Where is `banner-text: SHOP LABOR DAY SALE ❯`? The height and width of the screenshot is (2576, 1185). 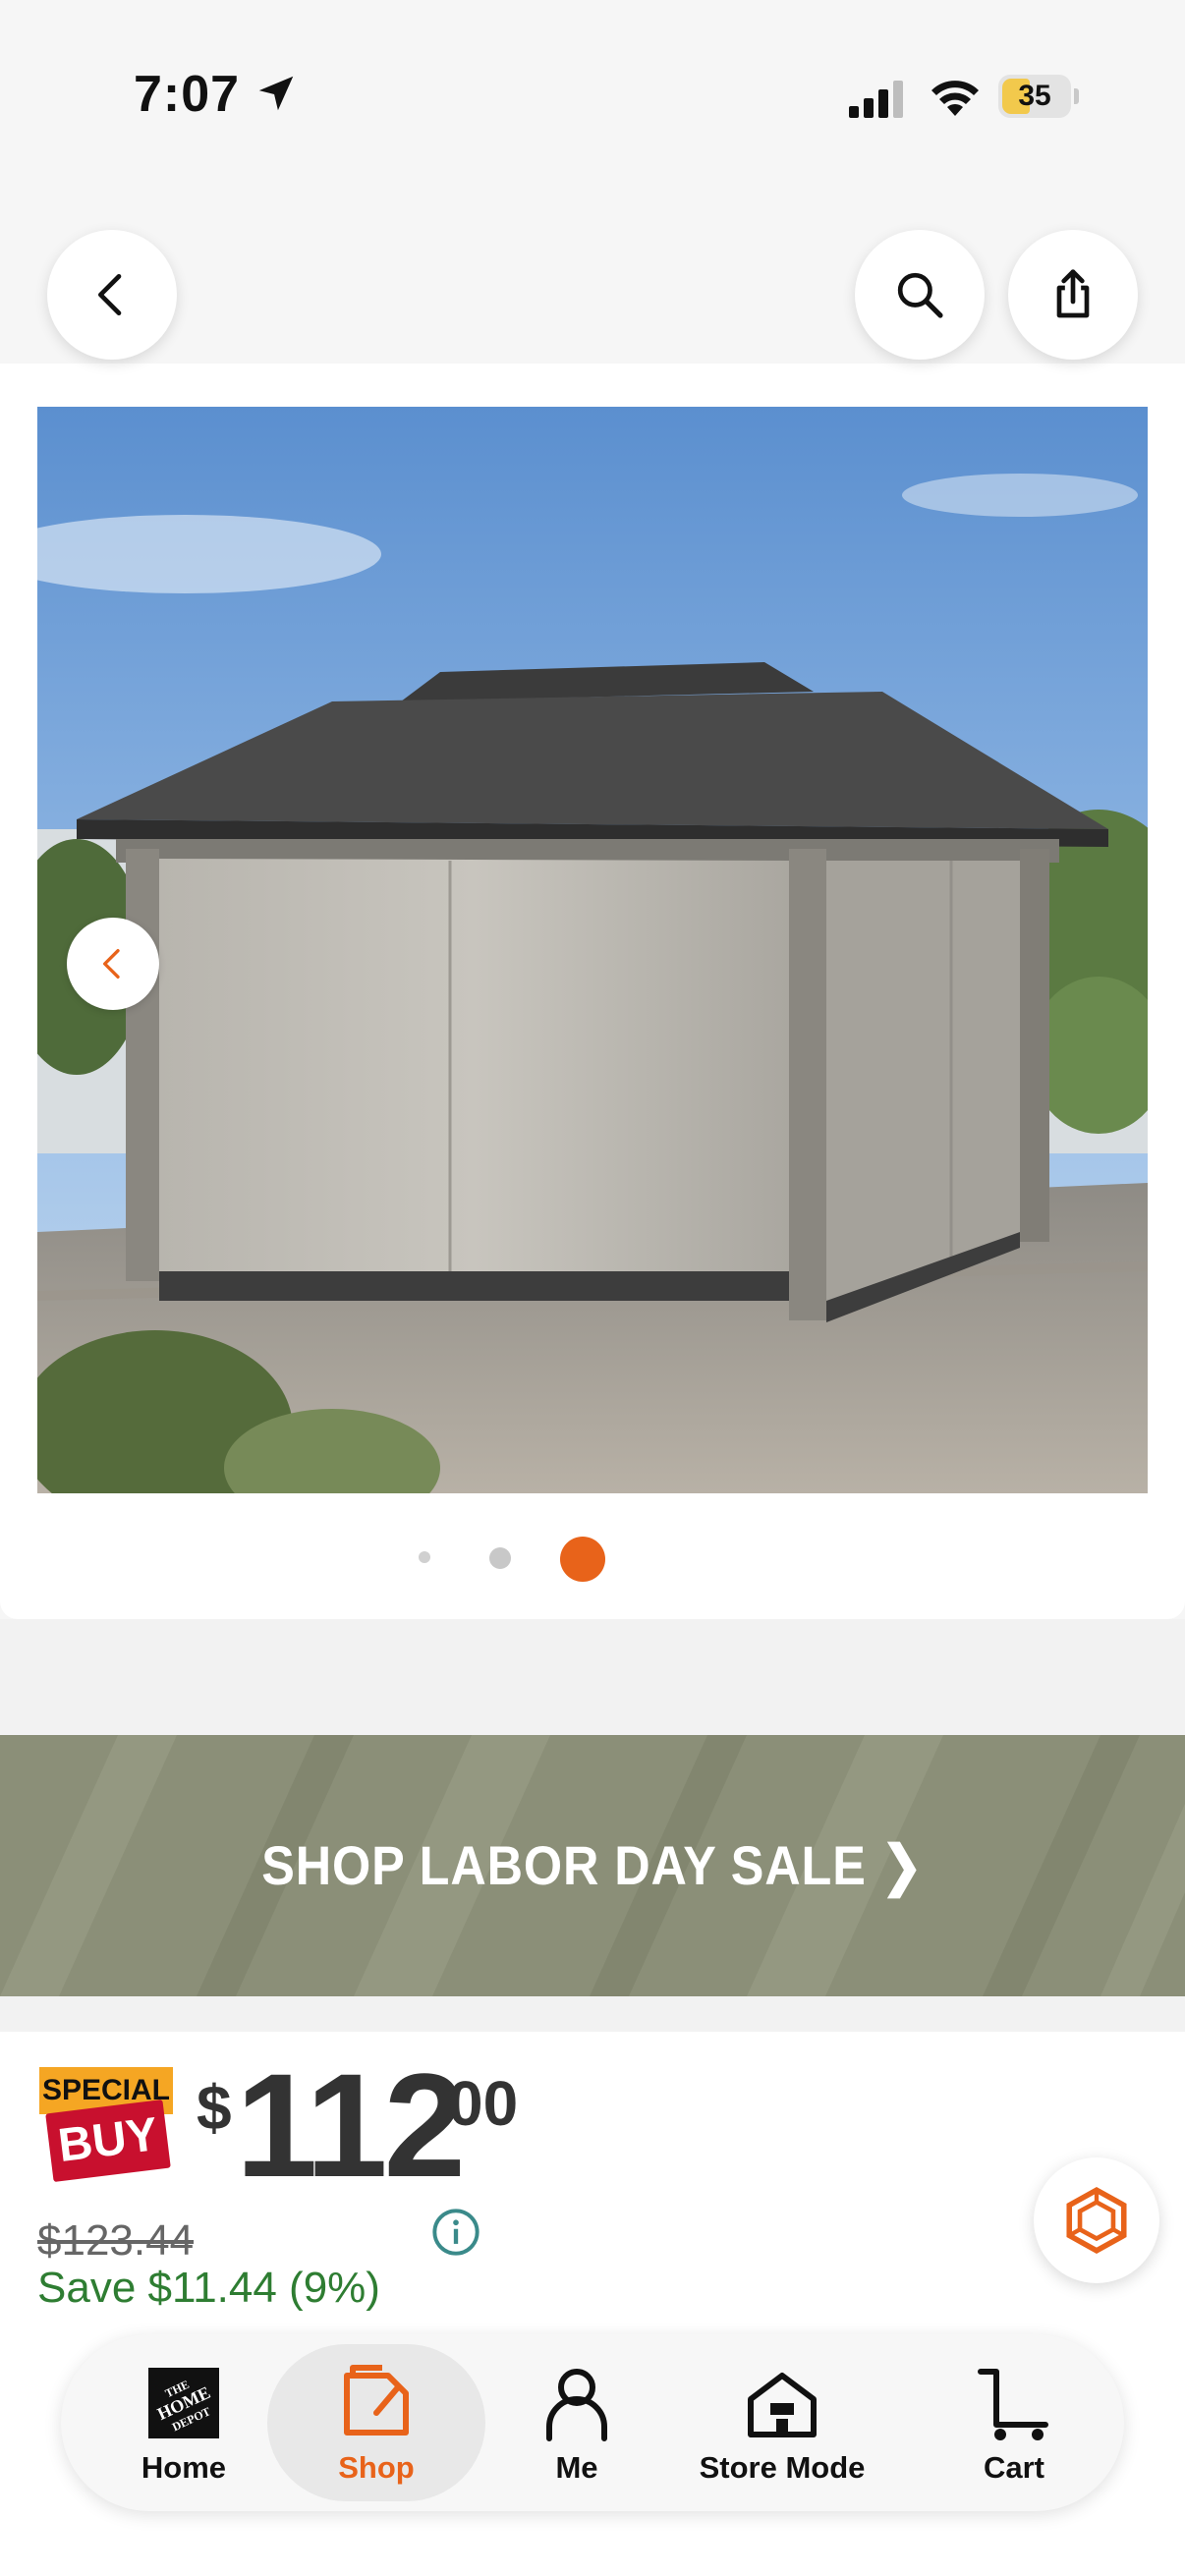
banner-text: SHOP LABOR DAY SALE ❯ is located at coordinates (592, 1865).